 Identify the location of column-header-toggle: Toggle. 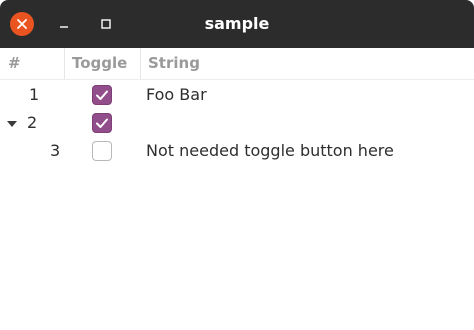
(99, 63).